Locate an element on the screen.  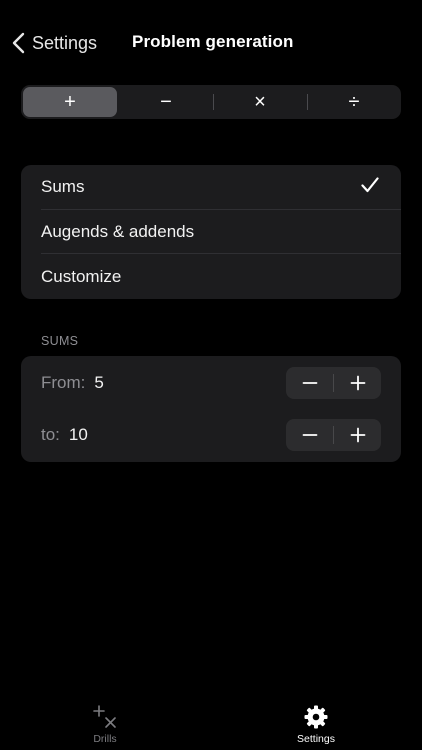
gear-icon is located at coordinates (316, 717).